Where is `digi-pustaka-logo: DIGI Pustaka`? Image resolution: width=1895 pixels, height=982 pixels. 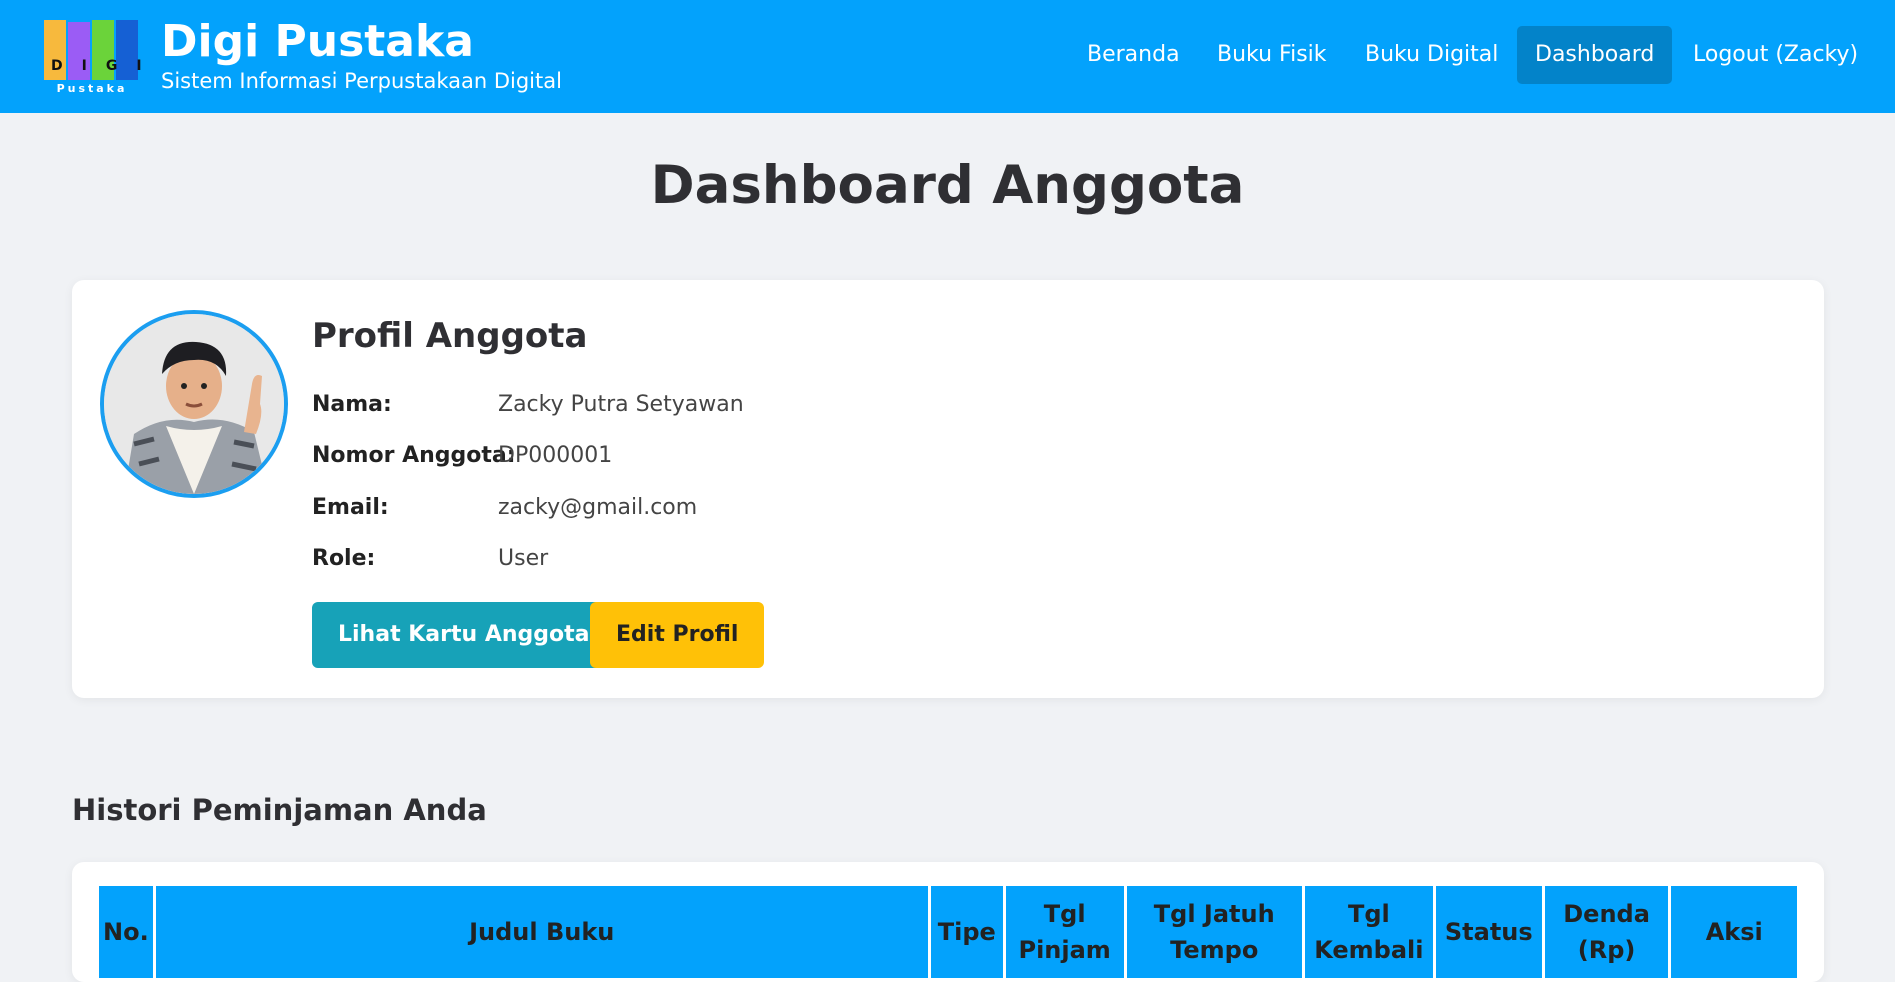 digi-pustaka-logo: DIGI Pustaka is located at coordinates (102, 57).